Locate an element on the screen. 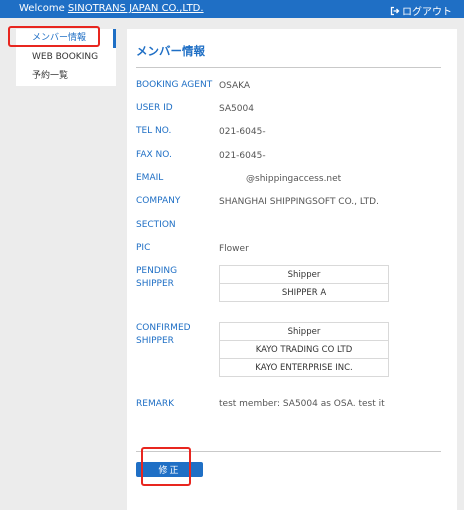  table-cell: SHIPPER A is located at coordinates (304, 292).